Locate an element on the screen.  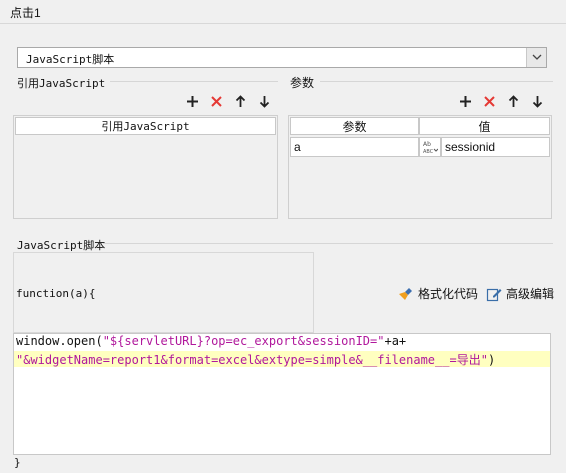
ref-add-button is located at coordinates (192, 101).